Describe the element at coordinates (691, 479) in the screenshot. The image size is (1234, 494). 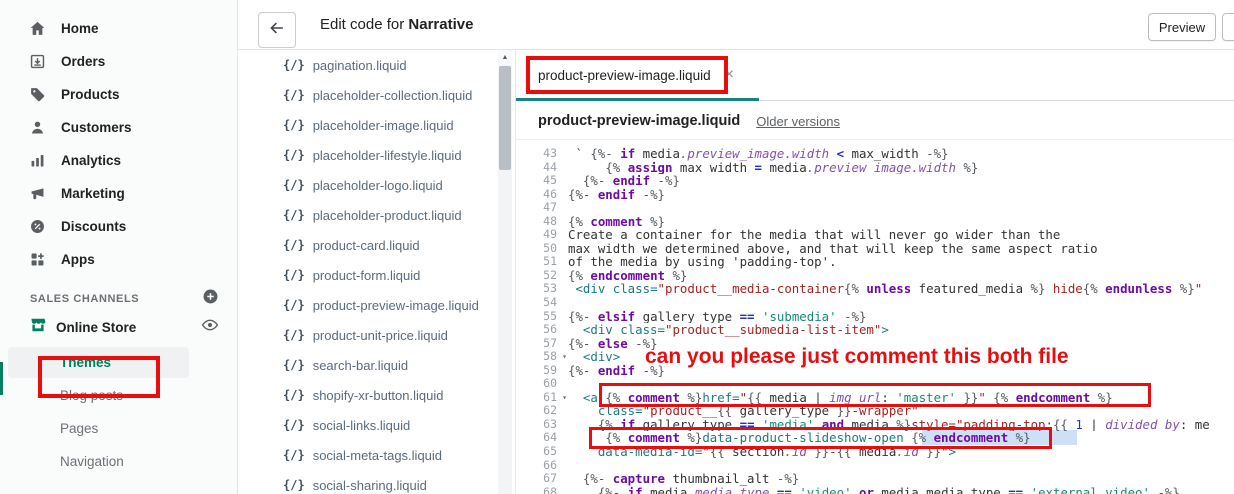
I see `code-text: {%- capture thumbnail_alt -%}` at that location.